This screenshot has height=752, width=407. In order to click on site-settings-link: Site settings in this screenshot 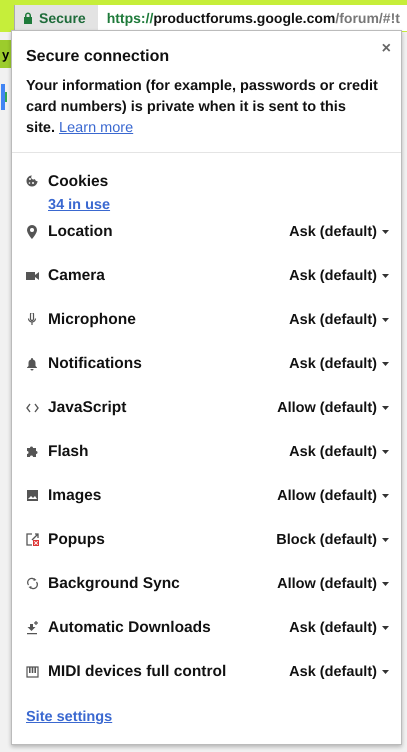, I will do `click(69, 717)`.